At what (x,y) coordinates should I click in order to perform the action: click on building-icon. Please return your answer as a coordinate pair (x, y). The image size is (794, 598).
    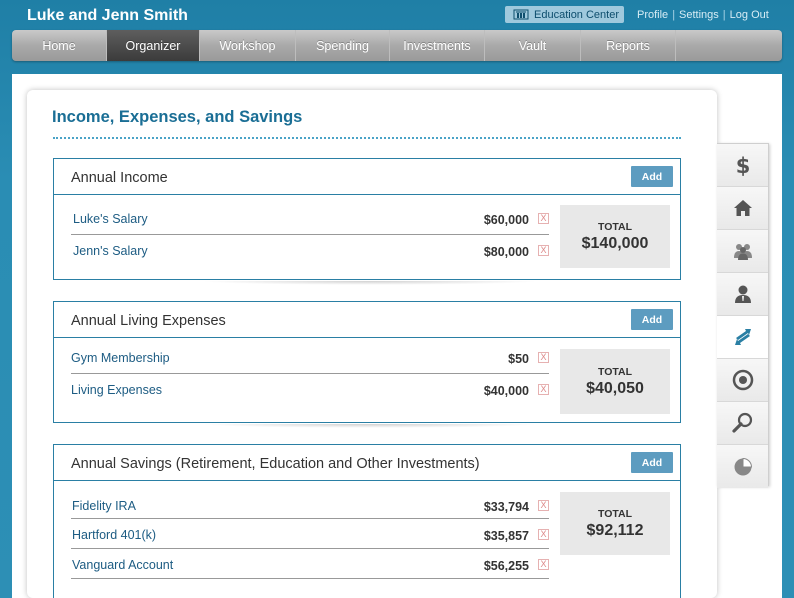
    Looking at the image, I should click on (521, 14).